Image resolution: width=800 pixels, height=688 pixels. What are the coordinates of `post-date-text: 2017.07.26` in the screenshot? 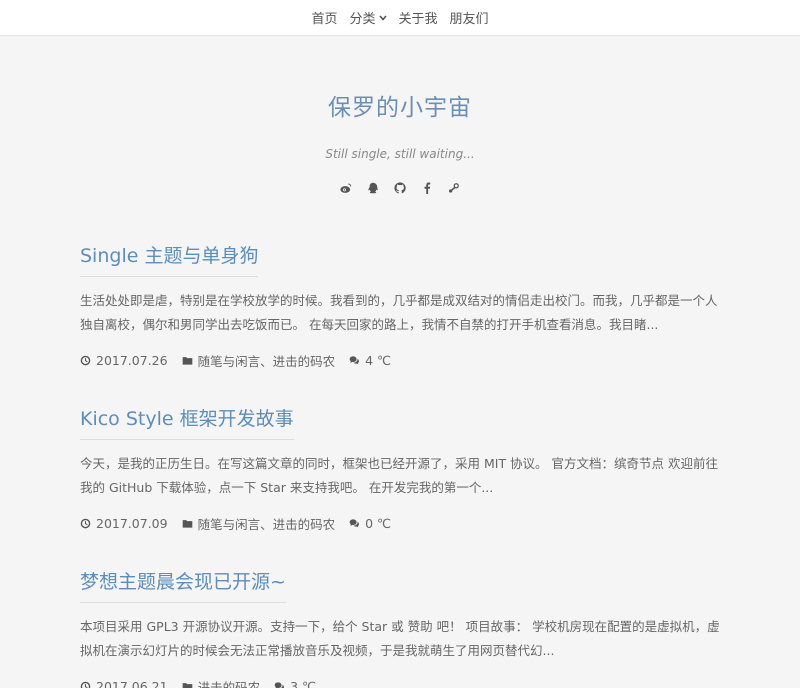 It's located at (132, 360).